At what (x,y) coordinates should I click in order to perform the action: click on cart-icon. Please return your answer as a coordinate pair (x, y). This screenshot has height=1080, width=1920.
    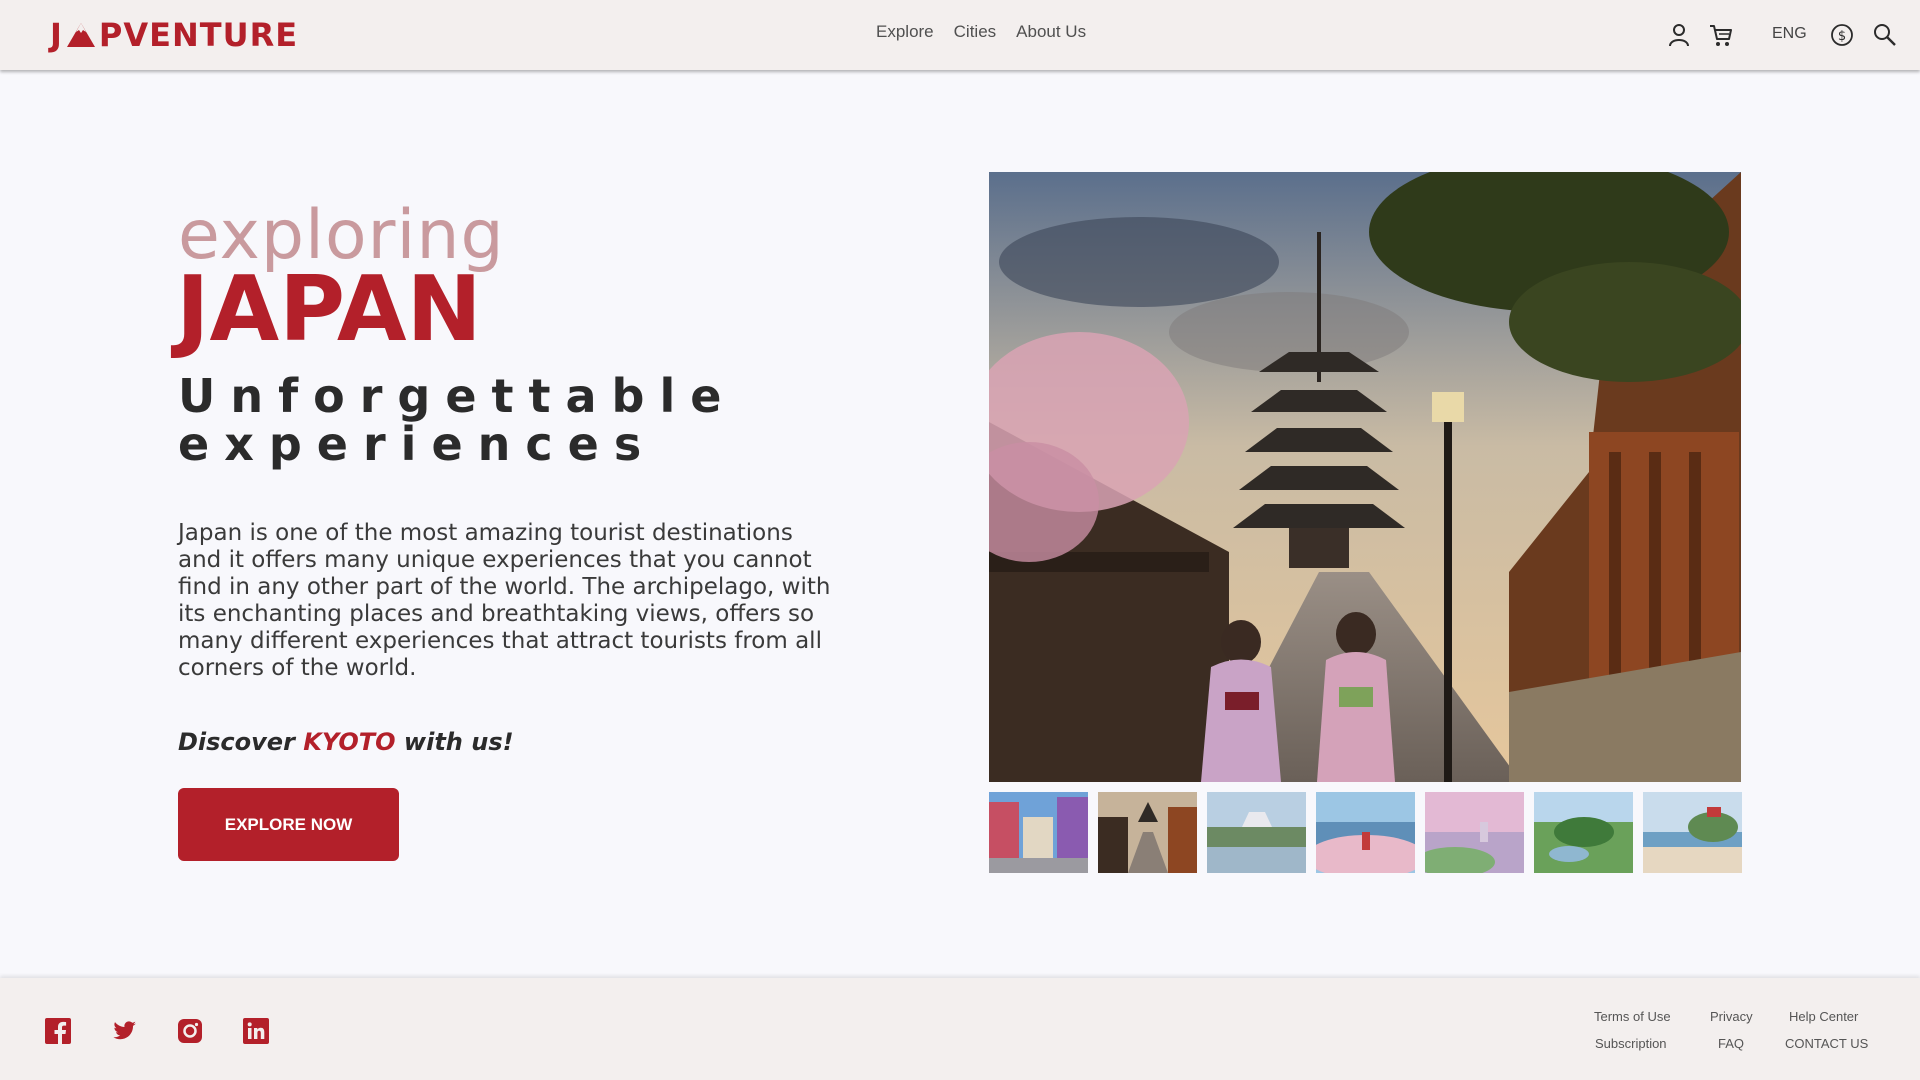
    Looking at the image, I should click on (1721, 35).